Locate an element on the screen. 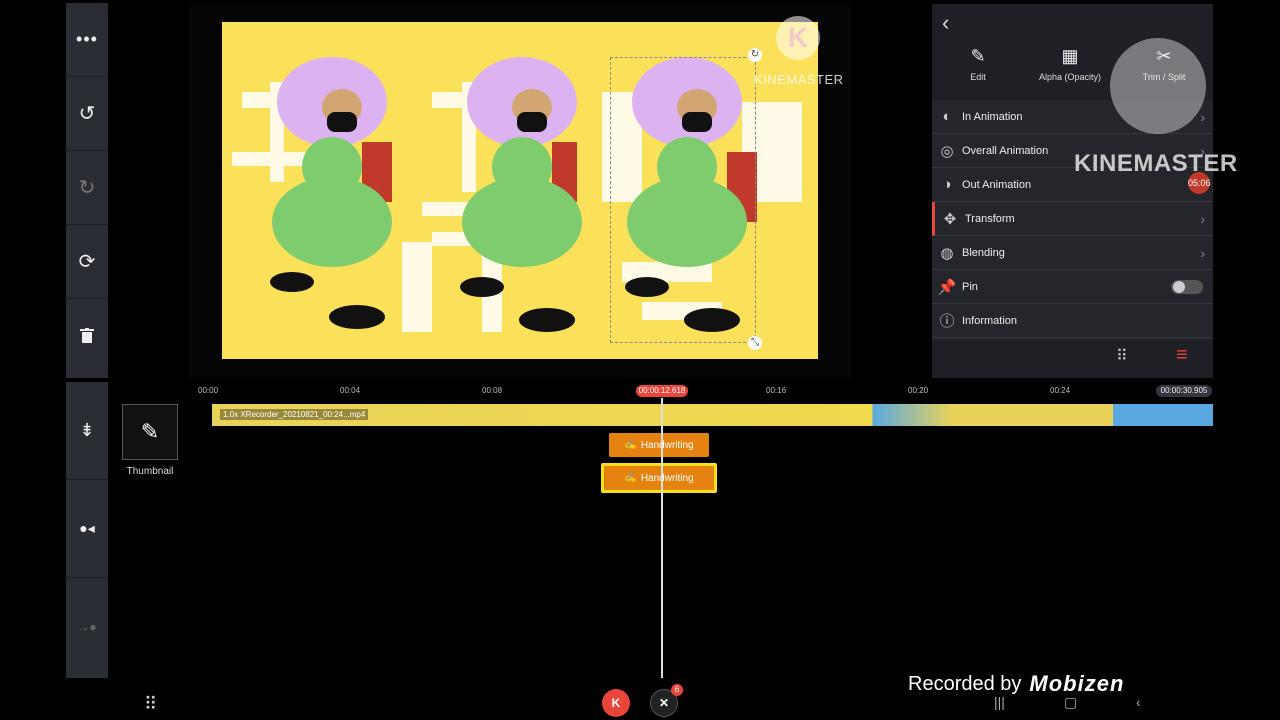 Image resolution: width=1280 pixels, height=720 pixels. end-time-indicator: 00:00:30.905 is located at coordinates (1184, 391).